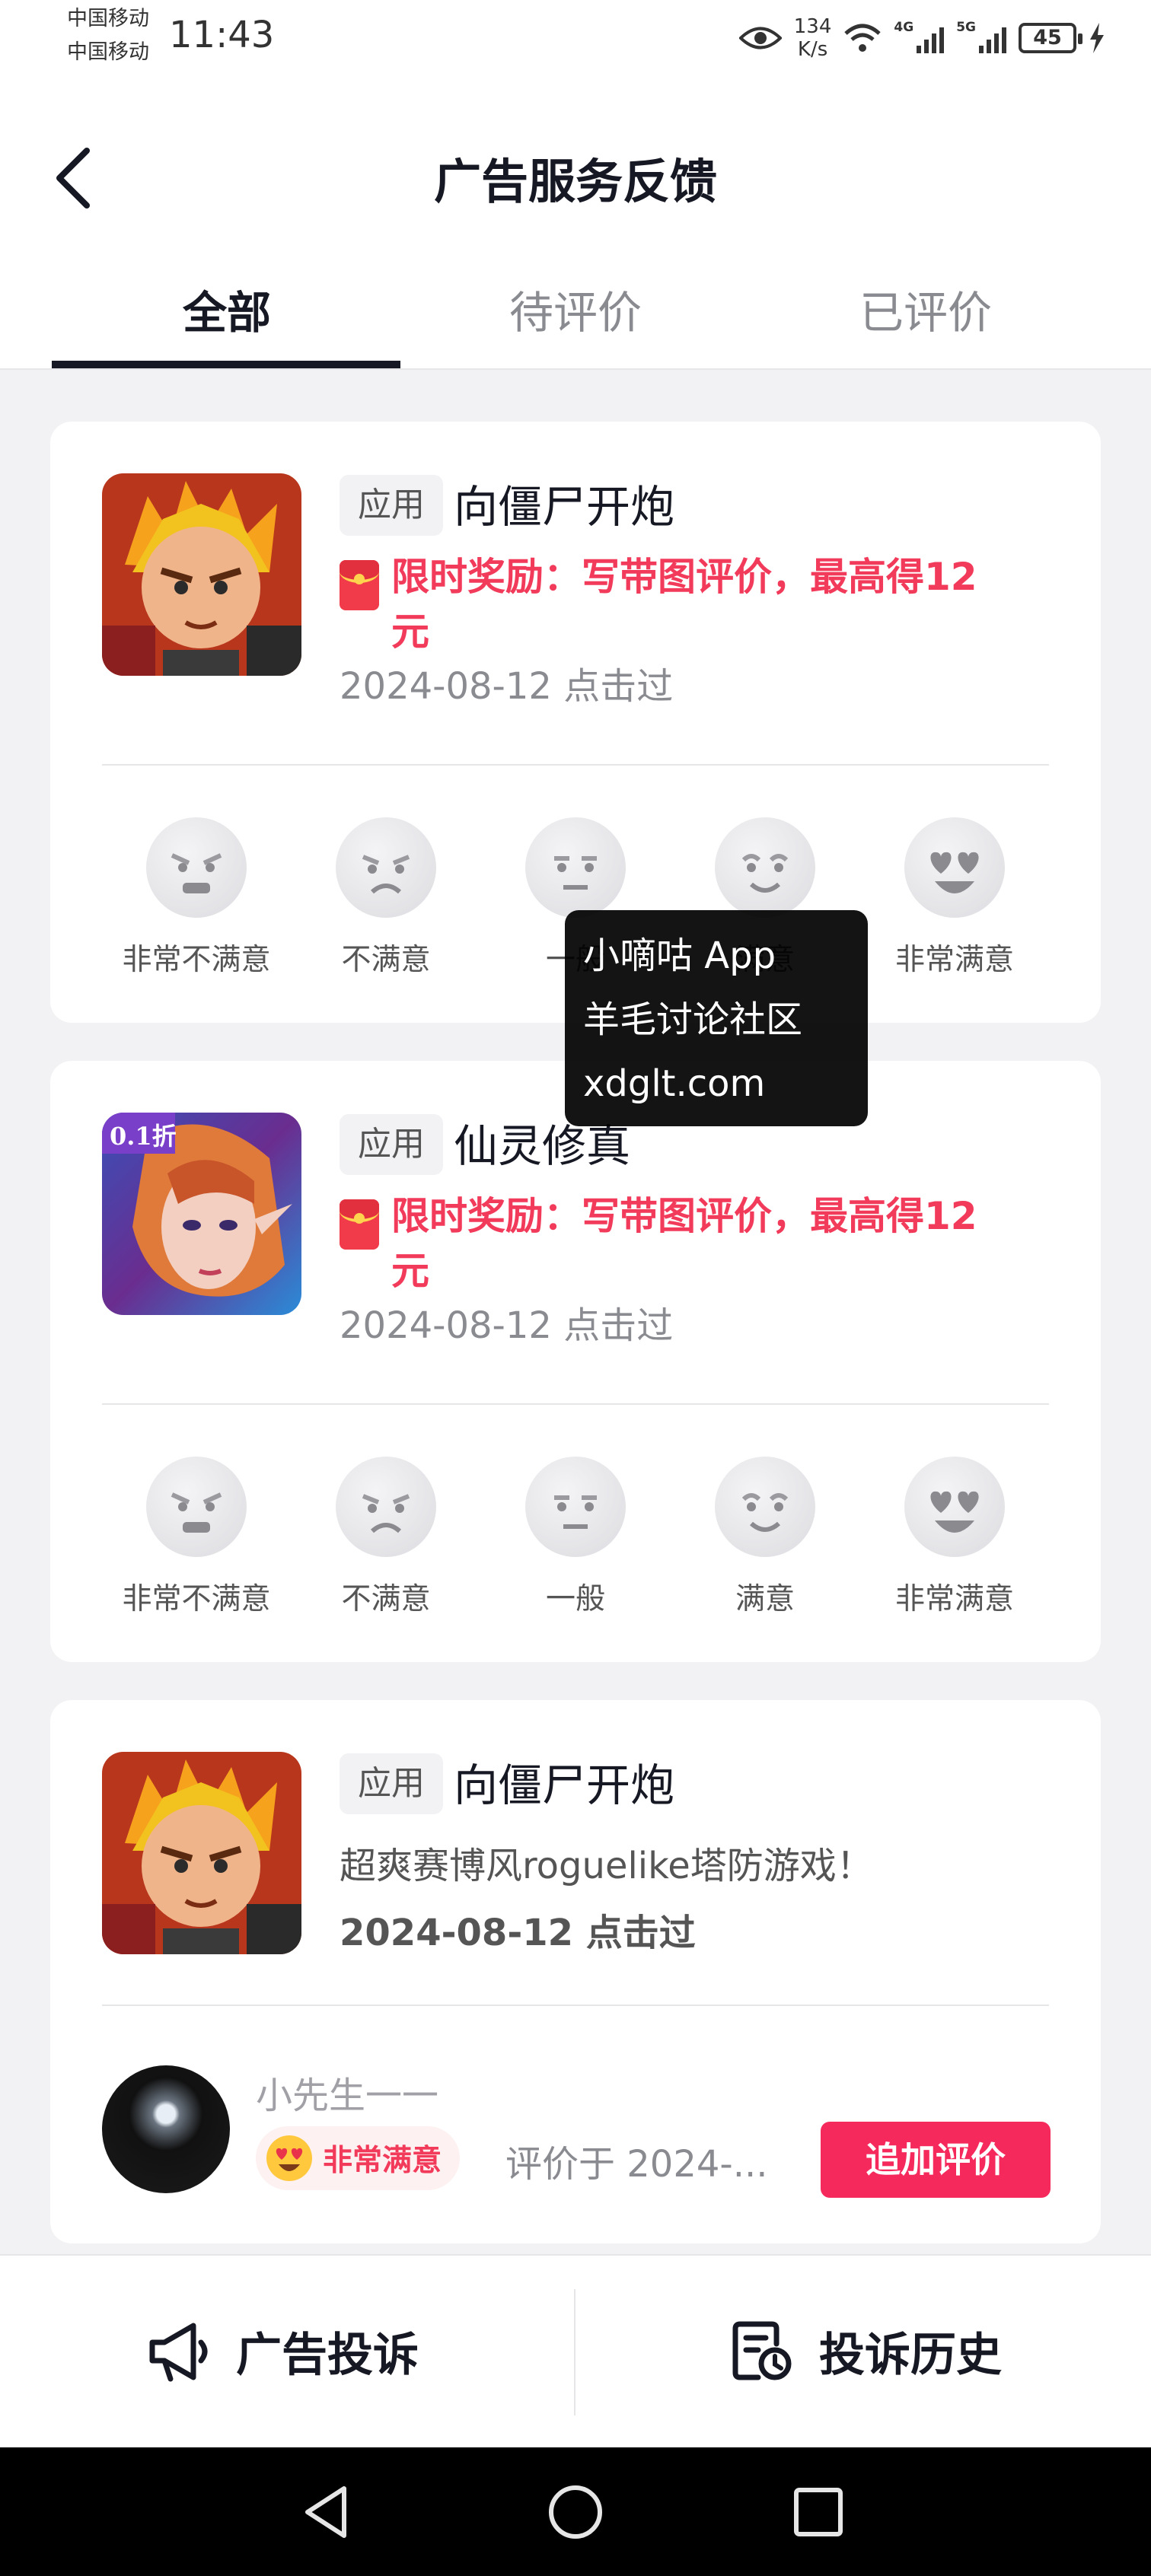  I want to click on net-speed: 134 K/s, so click(813, 38).